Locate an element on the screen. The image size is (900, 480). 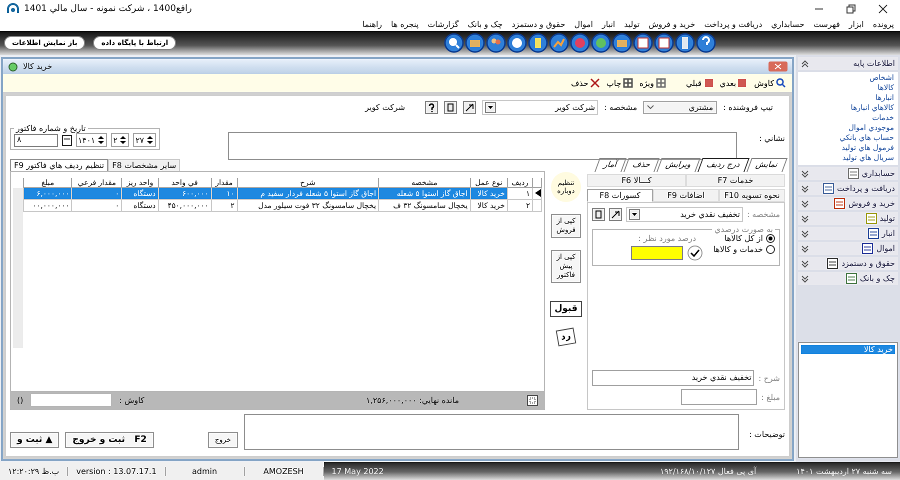
notes-field is located at coordinates (491, 432).